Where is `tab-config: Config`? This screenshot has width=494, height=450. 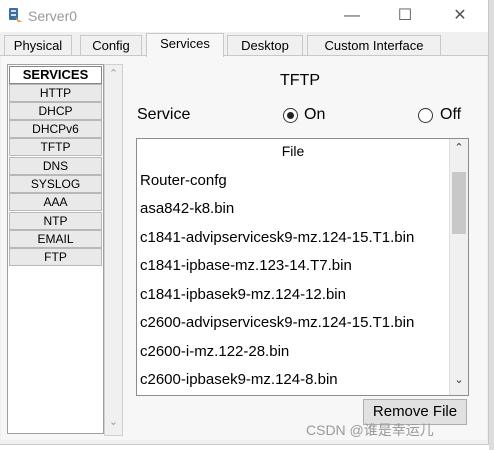 tab-config: Config is located at coordinates (111, 45).